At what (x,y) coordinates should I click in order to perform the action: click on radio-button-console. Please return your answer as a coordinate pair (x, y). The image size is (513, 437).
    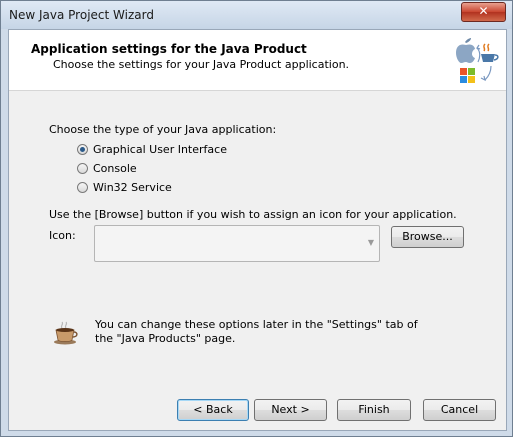
    Looking at the image, I should click on (82, 168).